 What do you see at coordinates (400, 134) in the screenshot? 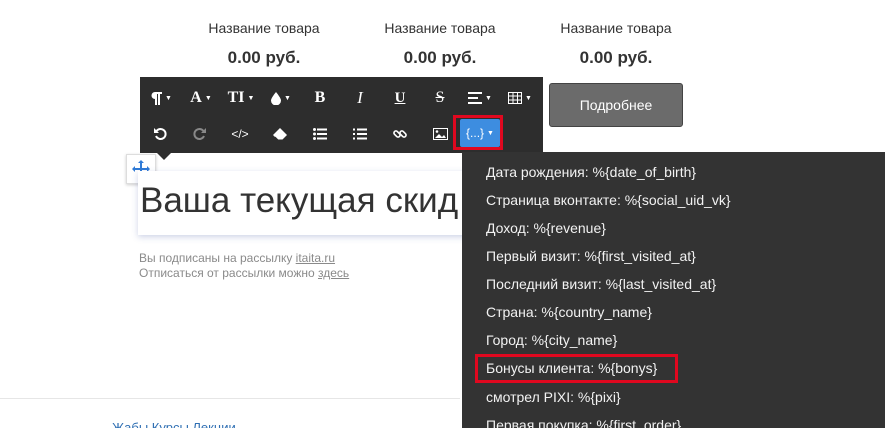
I see `link-icon` at bounding box center [400, 134].